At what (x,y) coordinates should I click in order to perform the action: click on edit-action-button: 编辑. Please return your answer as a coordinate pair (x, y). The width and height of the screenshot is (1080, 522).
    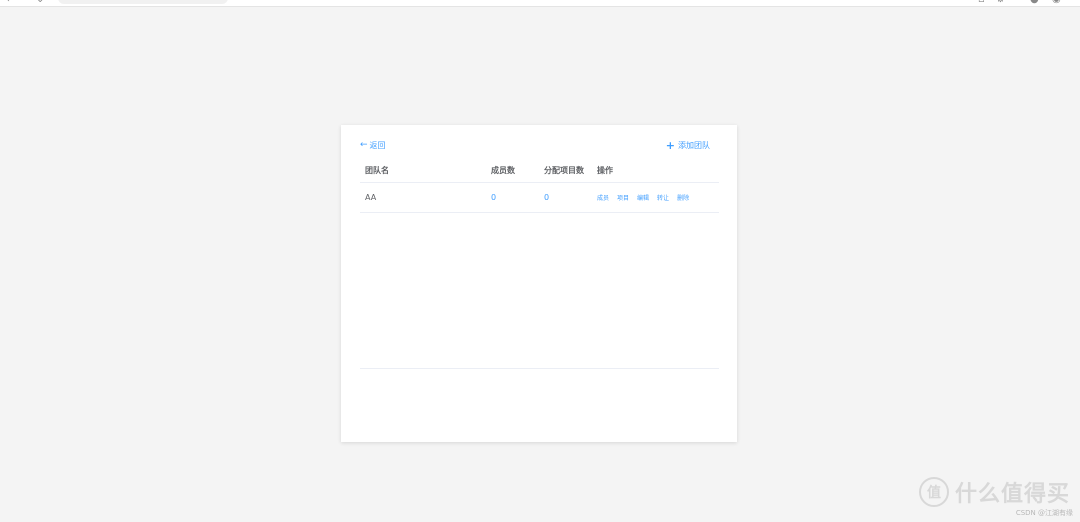
    Looking at the image, I should click on (643, 197).